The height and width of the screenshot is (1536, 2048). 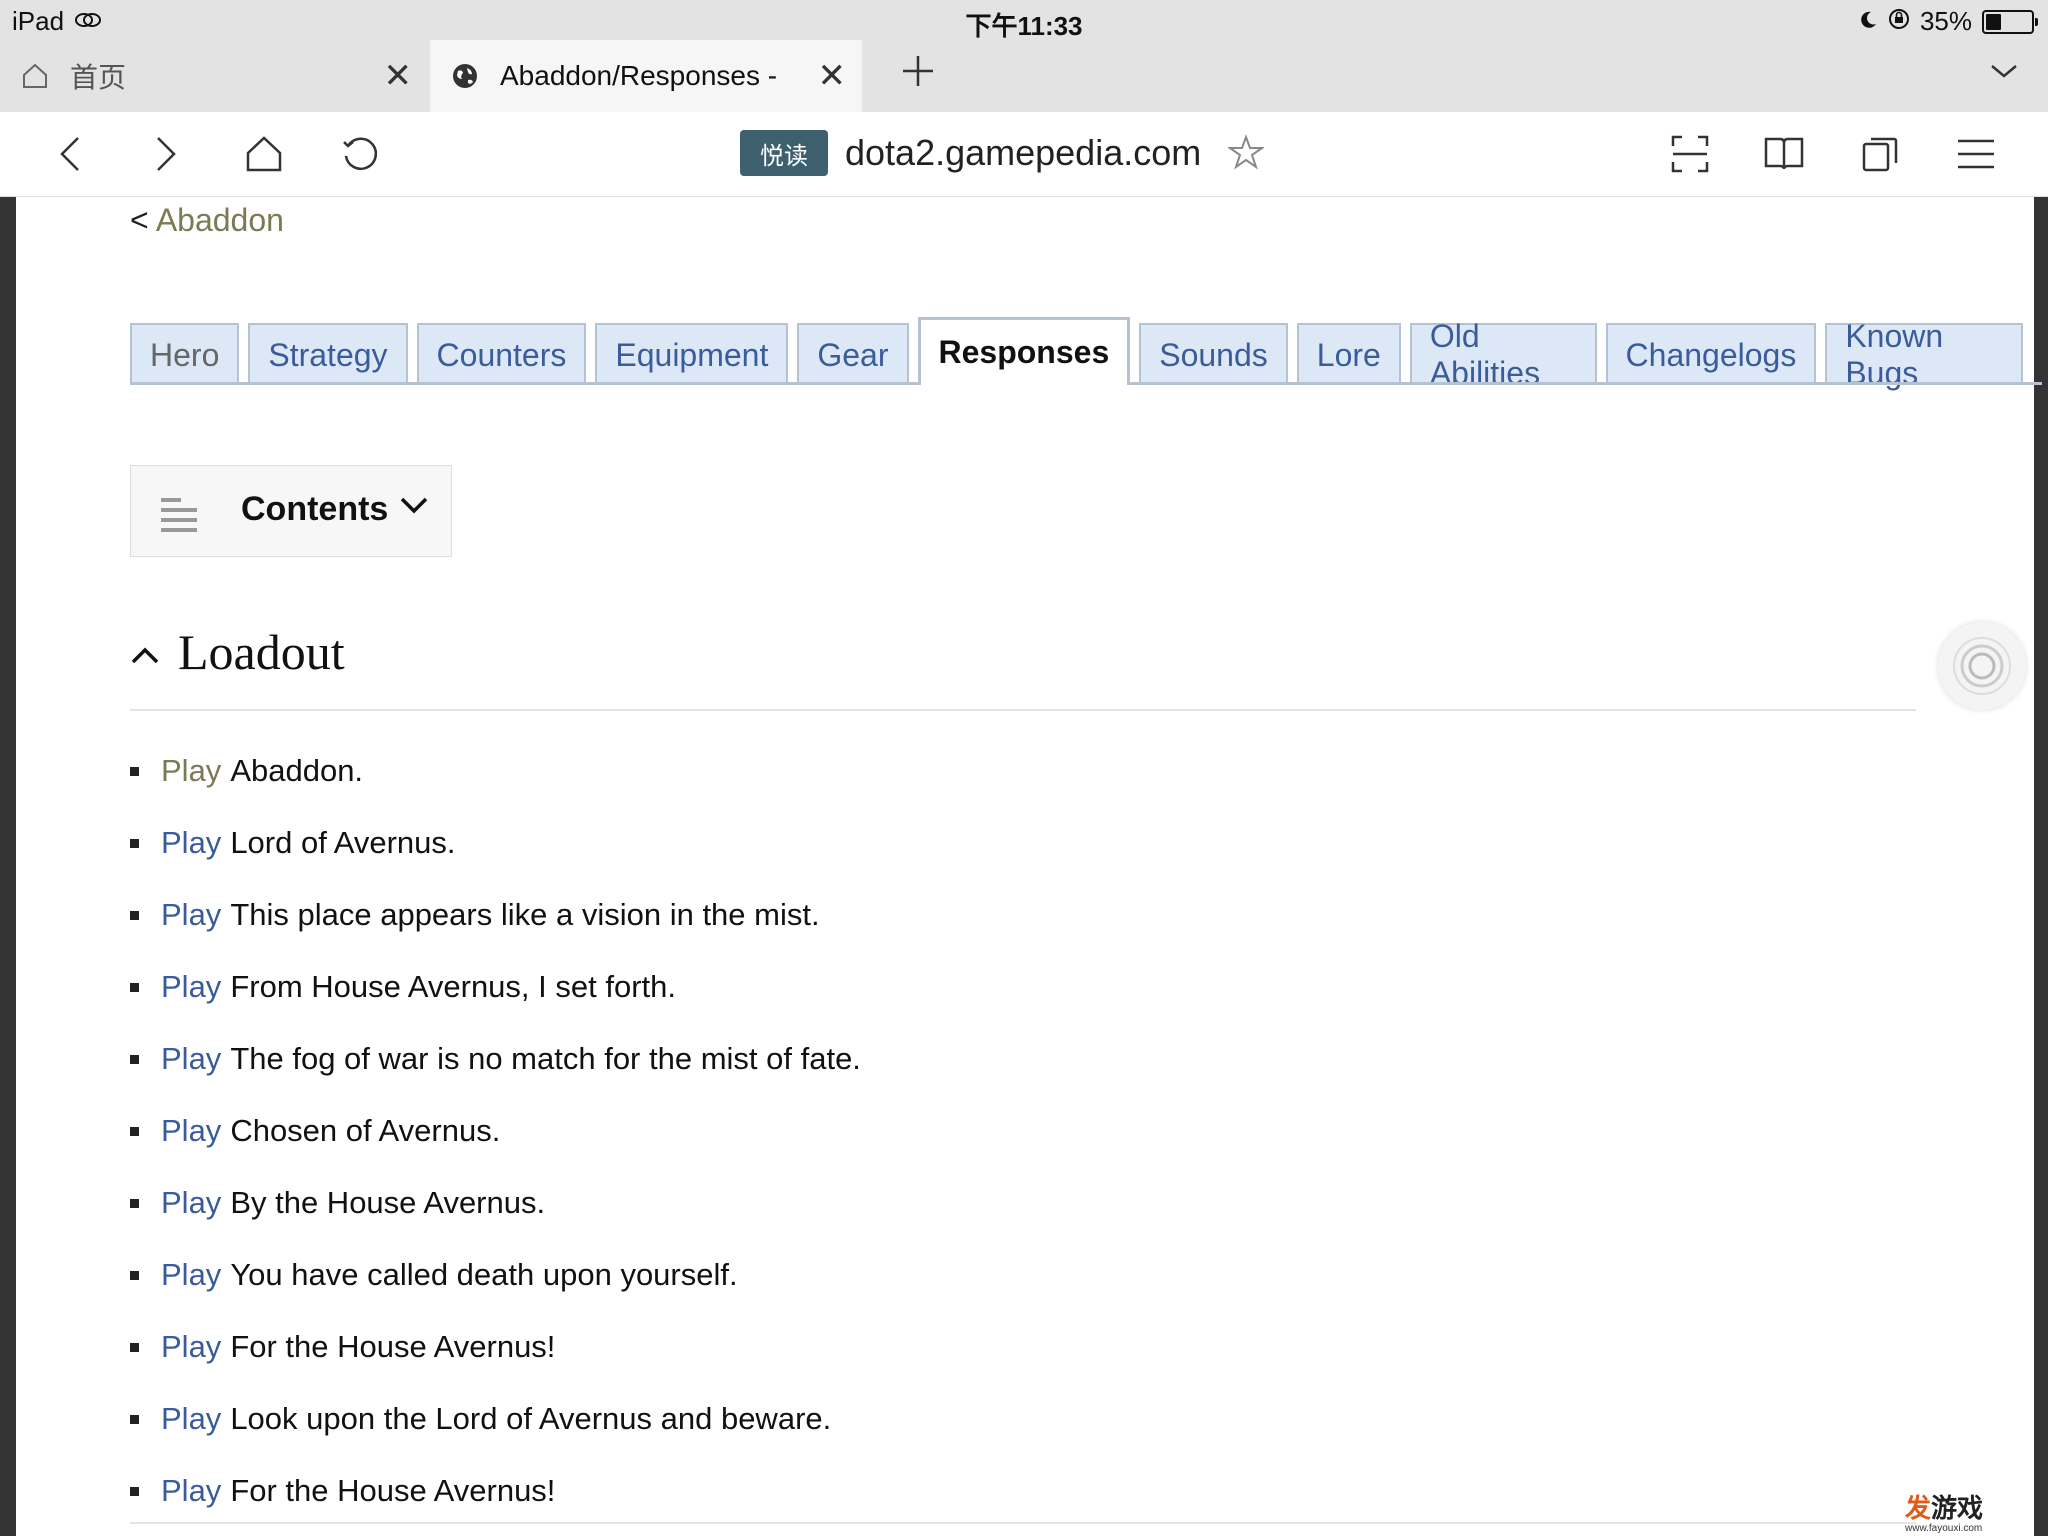 What do you see at coordinates (8, 866) in the screenshot?
I see `page-frame-left` at bounding box center [8, 866].